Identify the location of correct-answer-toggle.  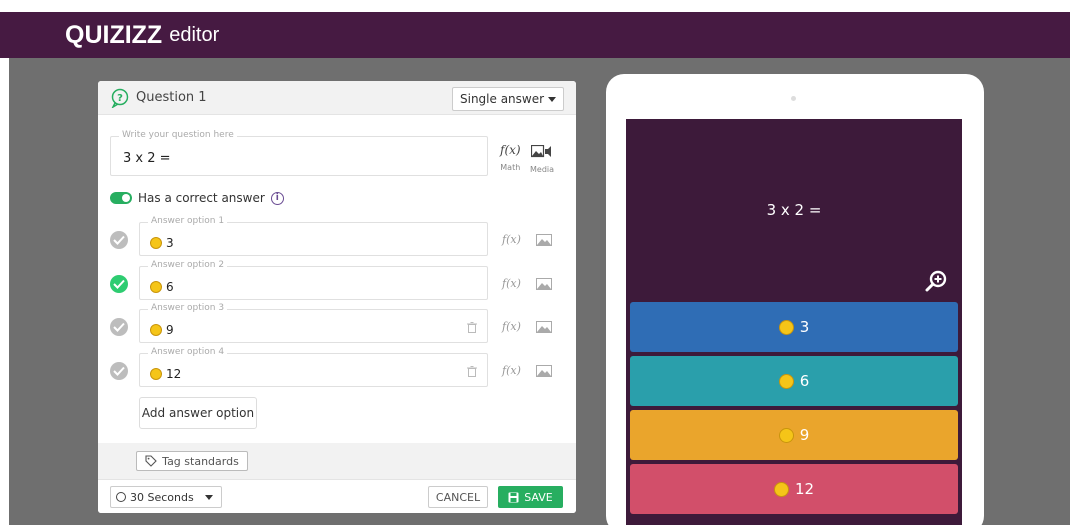
(121, 198).